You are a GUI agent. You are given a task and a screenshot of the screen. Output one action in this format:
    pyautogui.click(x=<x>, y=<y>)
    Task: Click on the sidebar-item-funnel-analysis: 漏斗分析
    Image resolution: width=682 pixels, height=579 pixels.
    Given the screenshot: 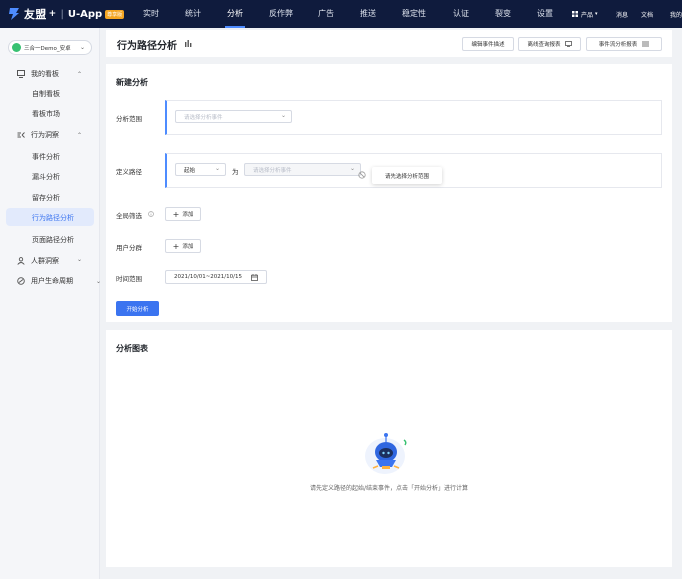 What is the action you would take?
    pyautogui.click(x=46, y=177)
    